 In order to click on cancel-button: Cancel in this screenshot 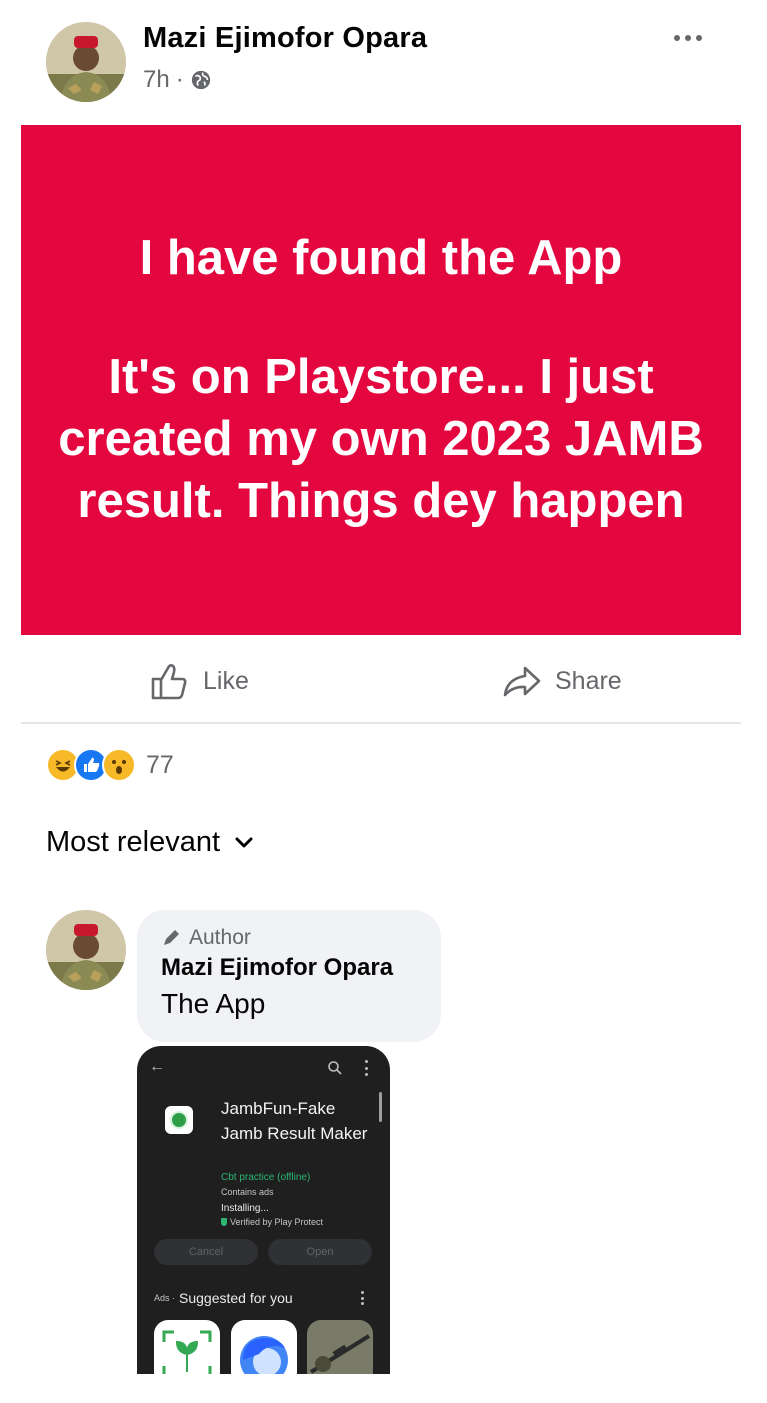, I will do `click(206, 1252)`.